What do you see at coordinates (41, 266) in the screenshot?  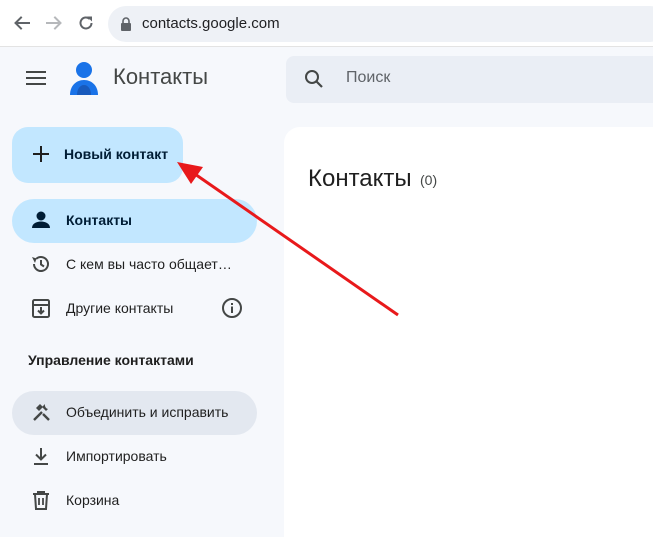 I see `history-icon` at bounding box center [41, 266].